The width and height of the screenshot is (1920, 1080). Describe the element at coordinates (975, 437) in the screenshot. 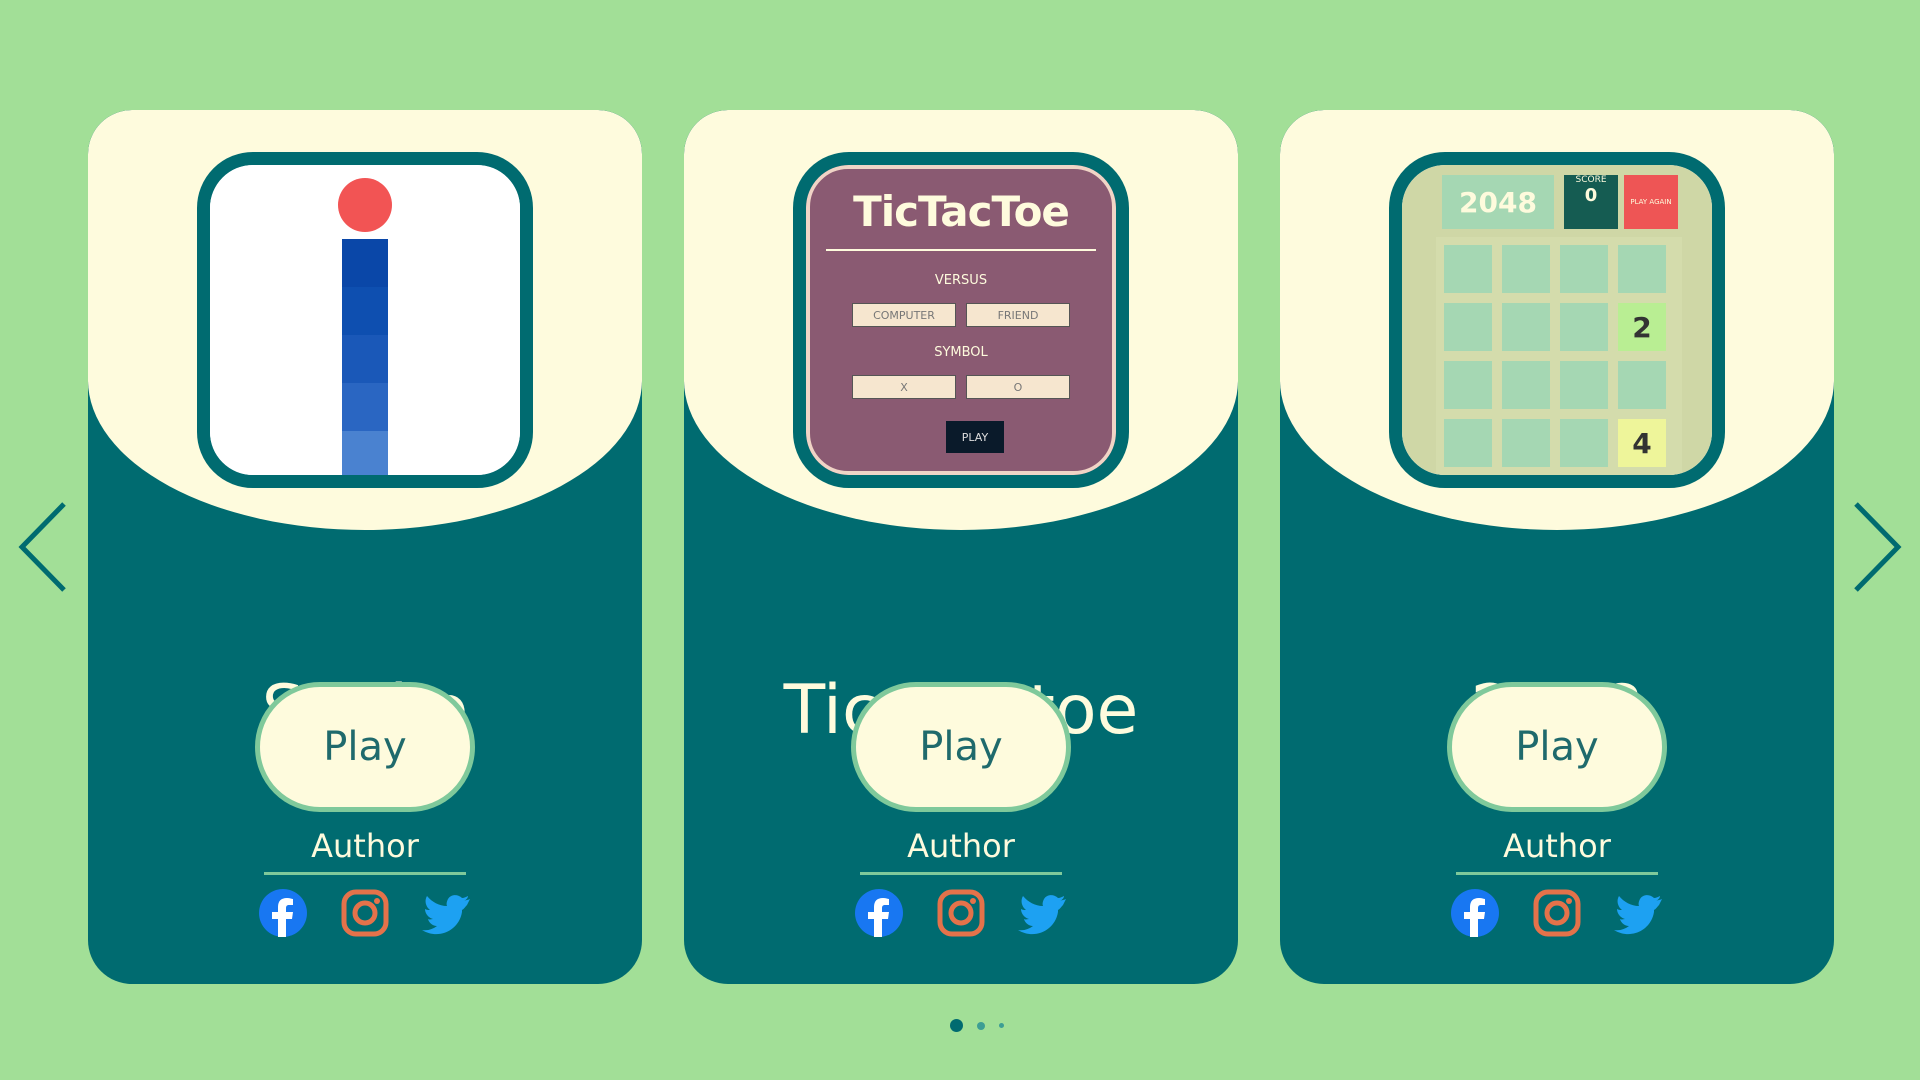

I see `preview-play-button: PLAY` at that location.